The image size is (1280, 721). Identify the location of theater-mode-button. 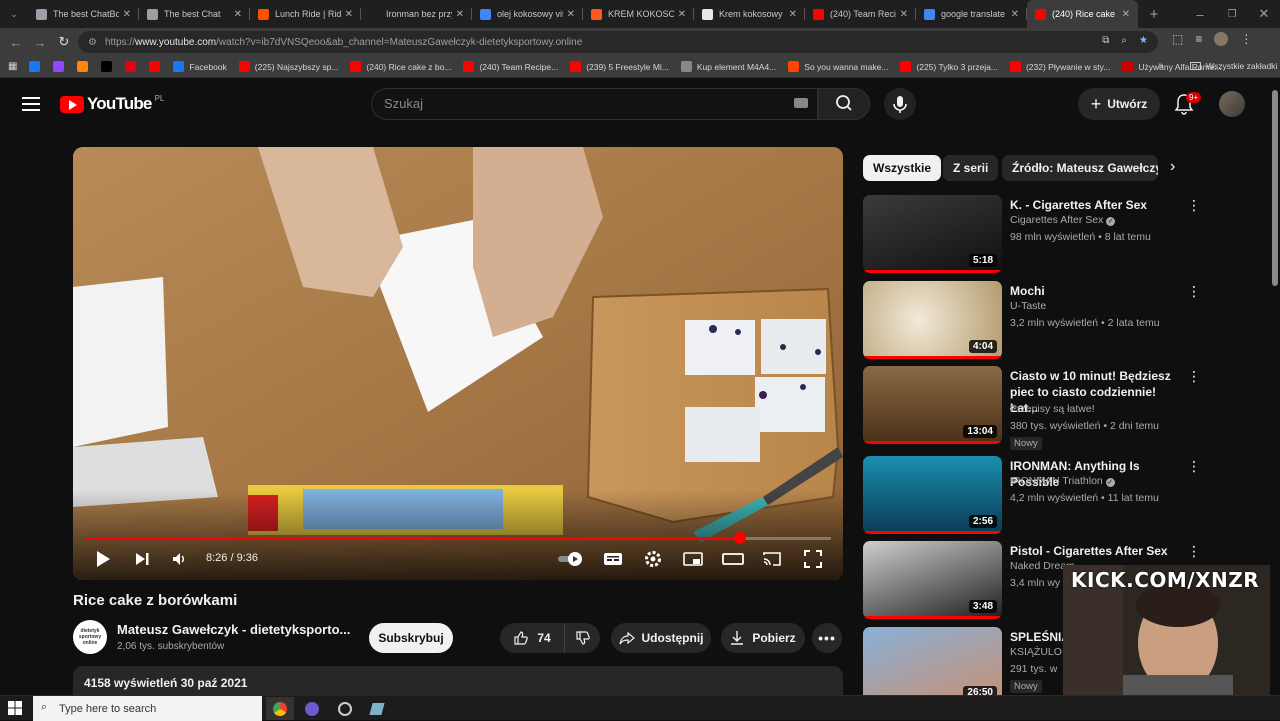
(733, 559).